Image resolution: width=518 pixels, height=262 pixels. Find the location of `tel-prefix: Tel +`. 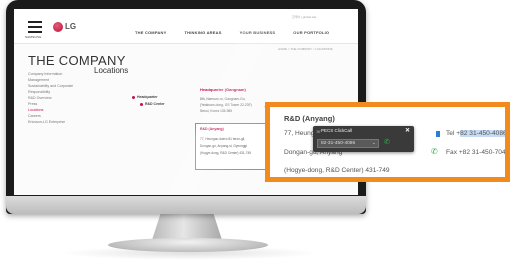

tel-prefix: Tel + is located at coordinates (453, 133).